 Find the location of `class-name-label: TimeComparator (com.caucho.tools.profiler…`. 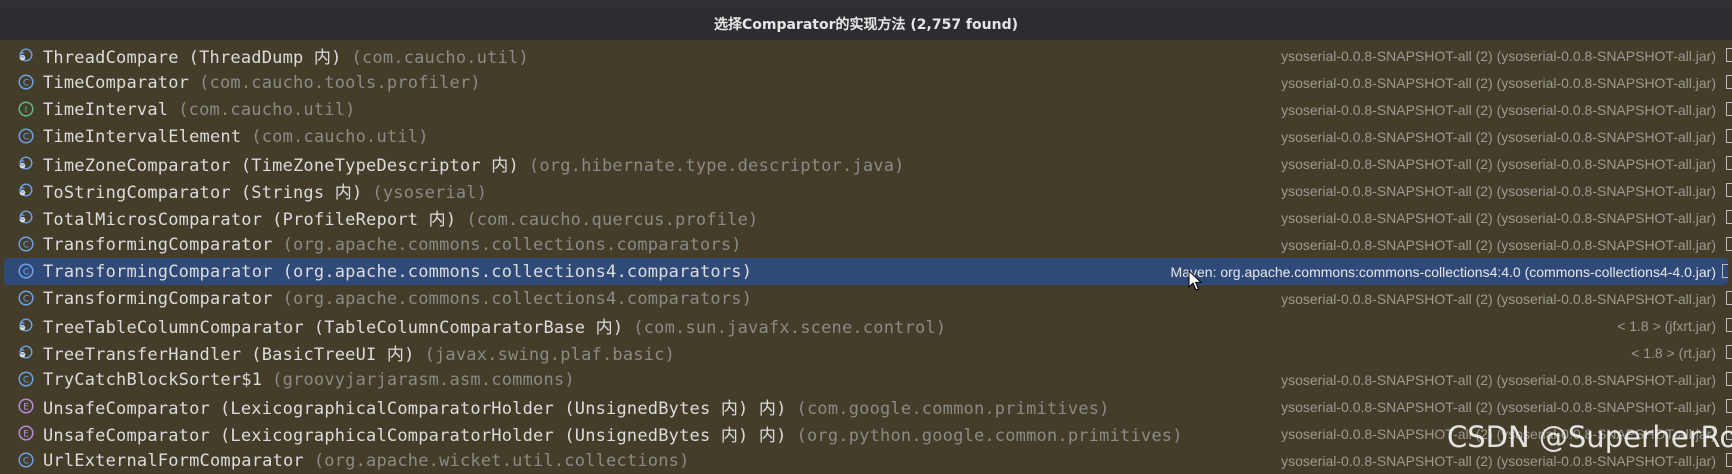

class-name-label: TimeComparator (com.caucho.tools.profiler… is located at coordinates (262, 83).